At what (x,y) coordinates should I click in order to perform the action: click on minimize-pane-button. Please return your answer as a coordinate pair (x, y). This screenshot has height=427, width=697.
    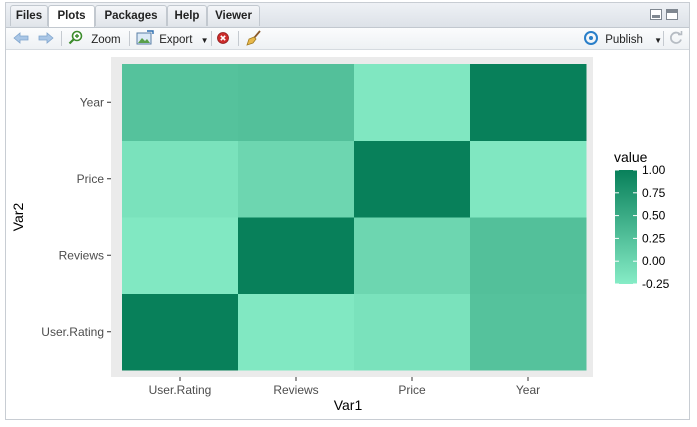
    Looking at the image, I should click on (656, 14).